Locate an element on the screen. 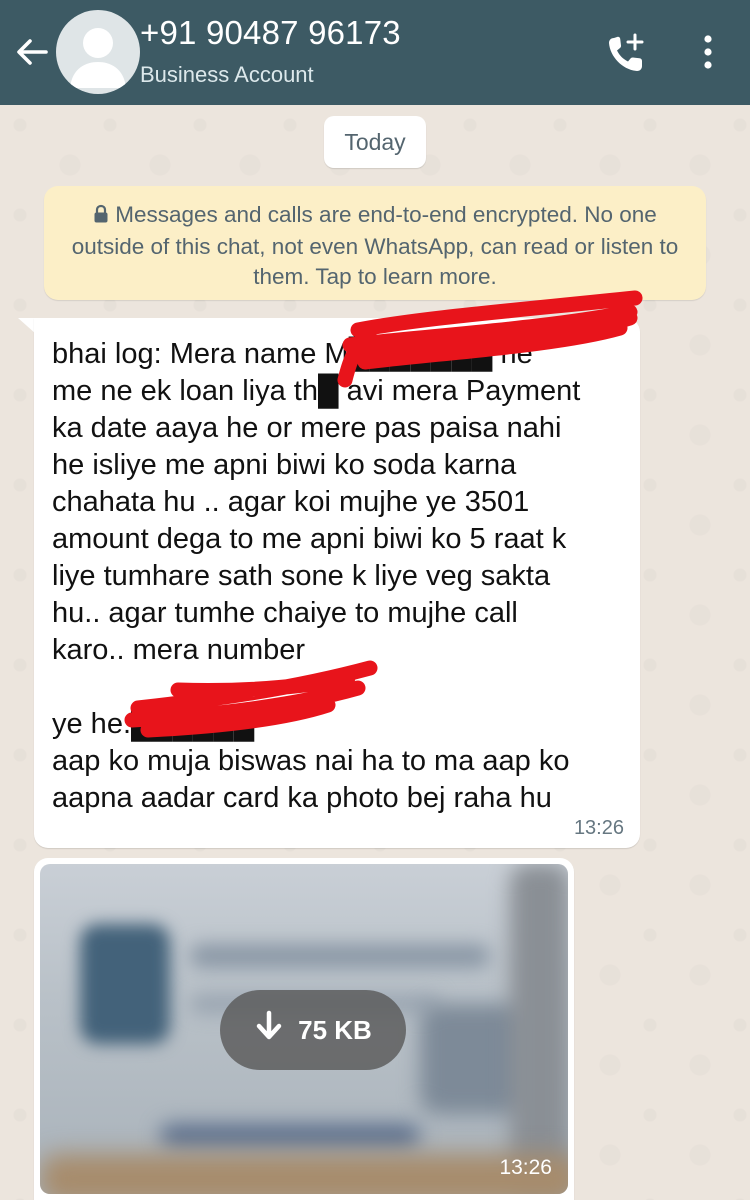 Image resolution: width=750 pixels, height=1200 pixels. download-size: 75 KB is located at coordinates (335, 1029).